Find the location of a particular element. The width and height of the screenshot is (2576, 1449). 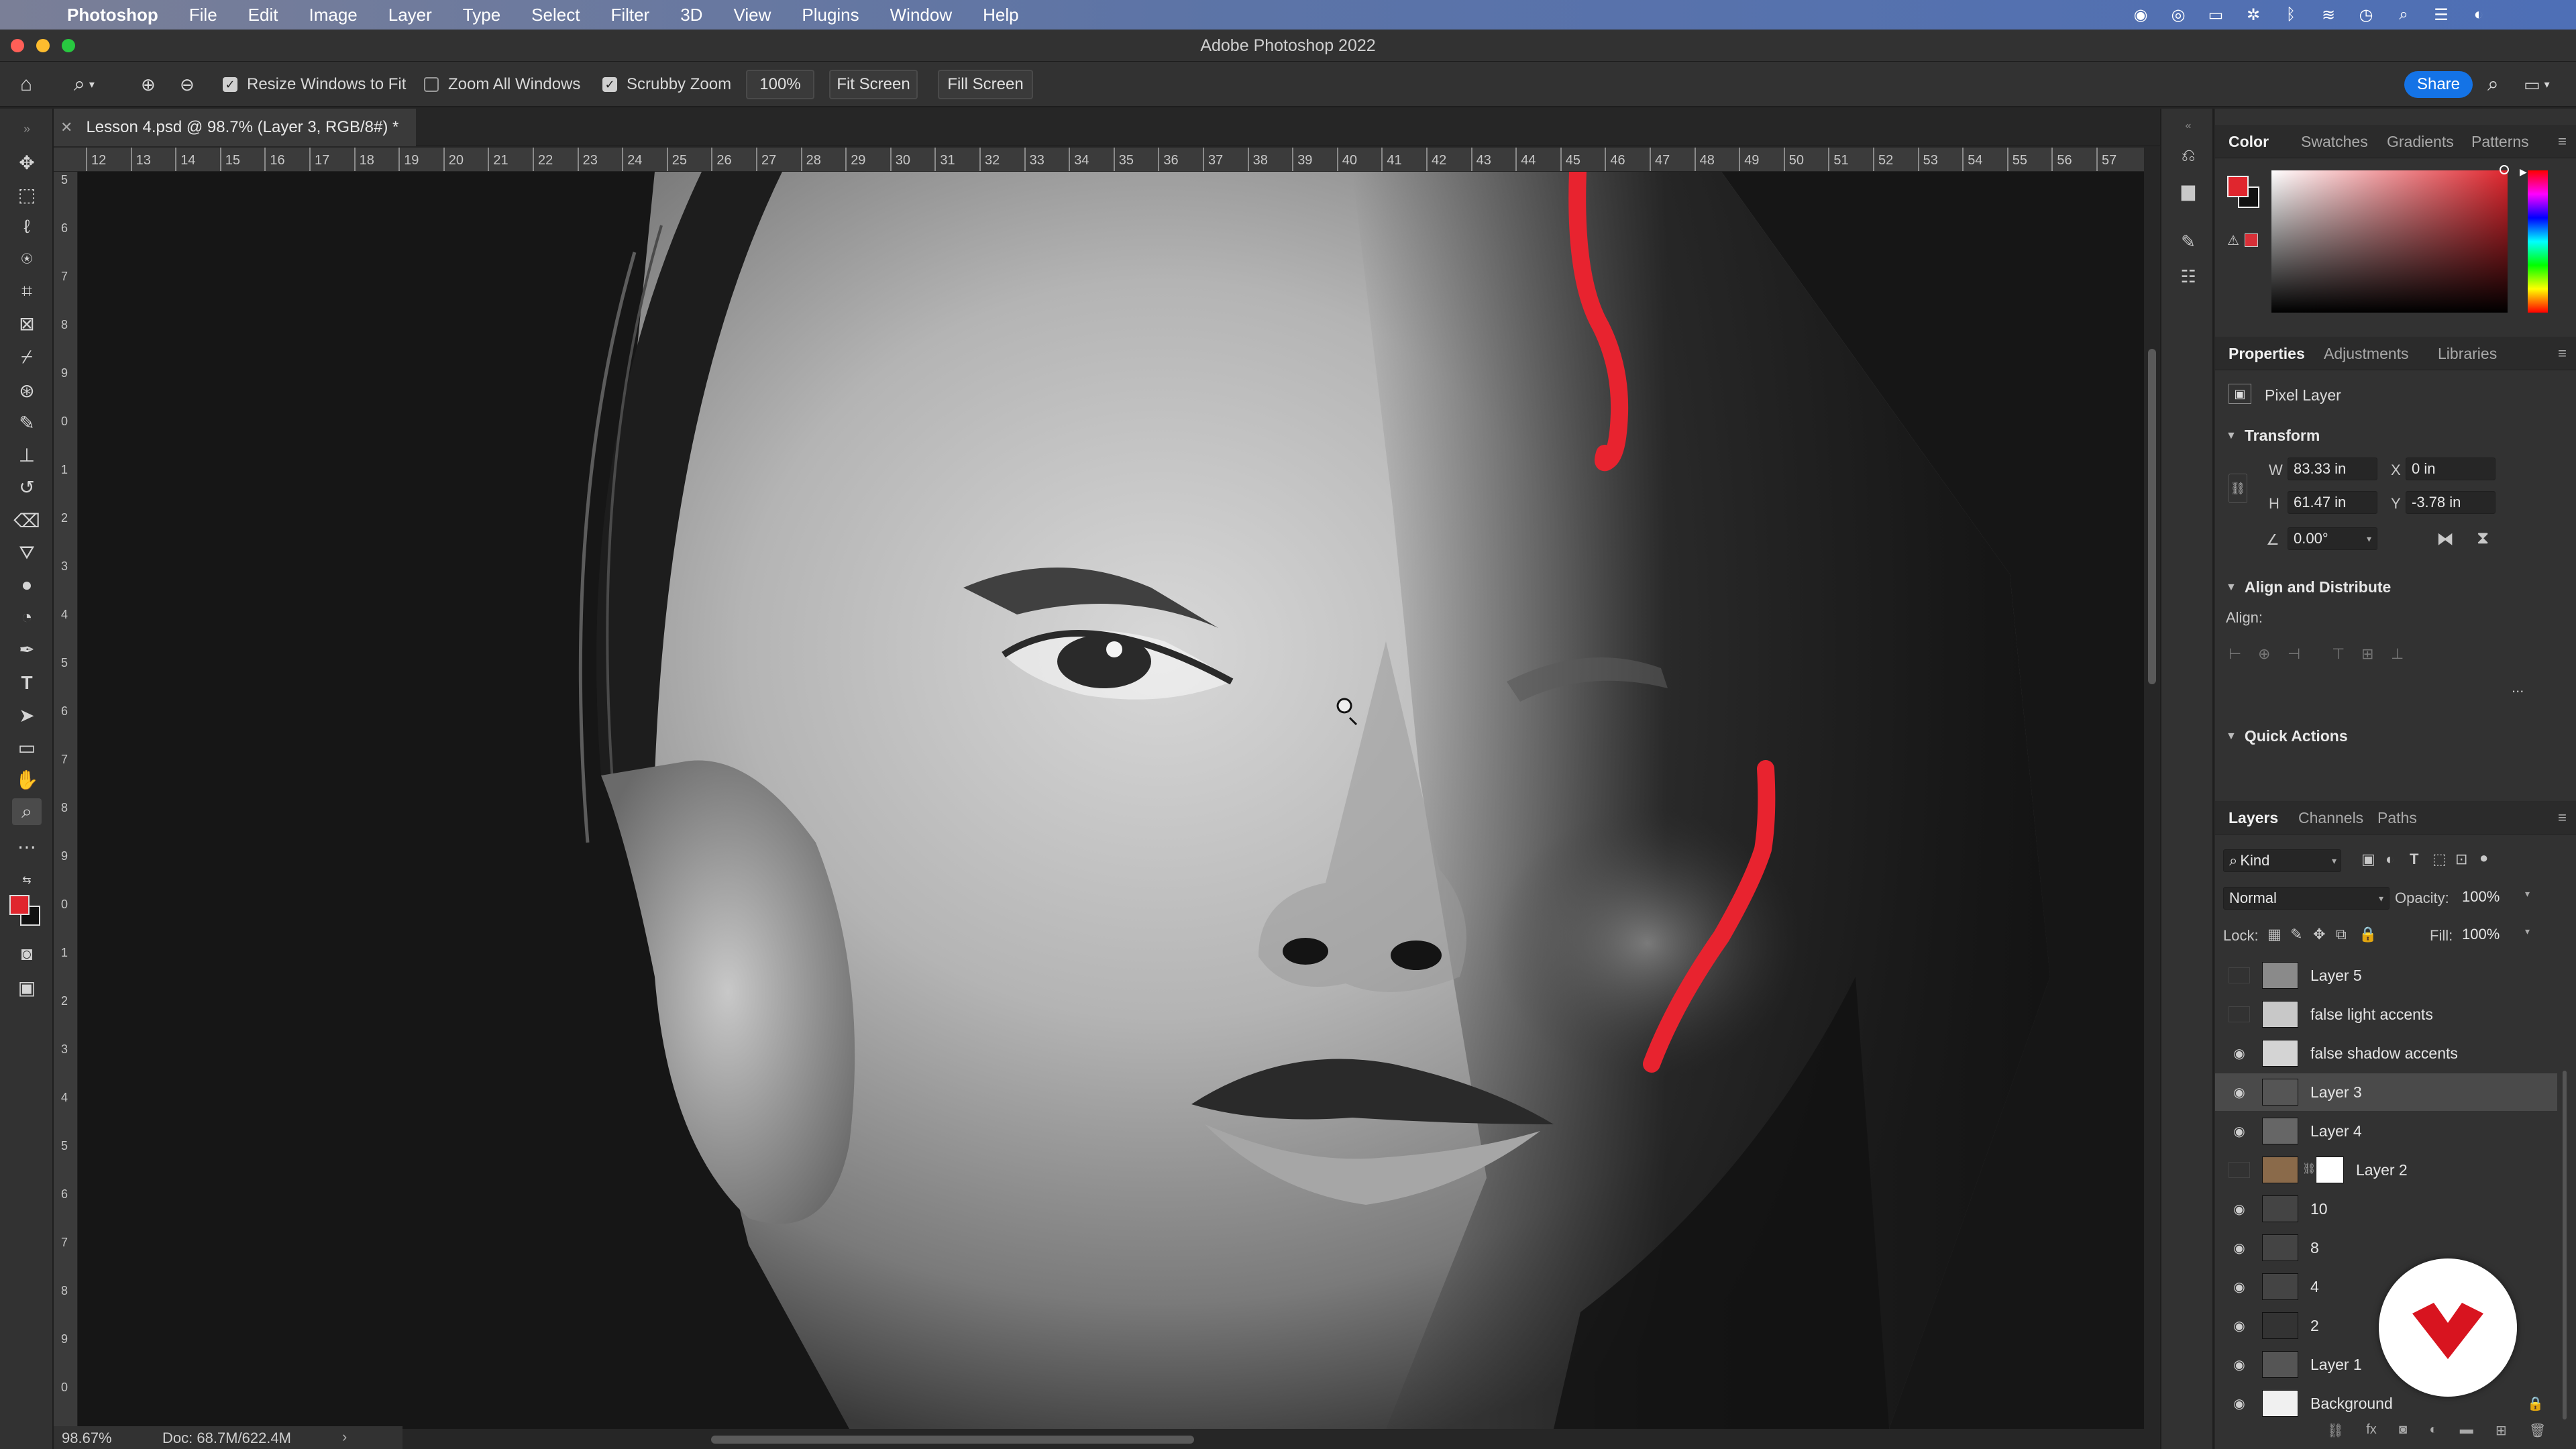

sync-icon: ◎ is located at coordinates (2178, 15).